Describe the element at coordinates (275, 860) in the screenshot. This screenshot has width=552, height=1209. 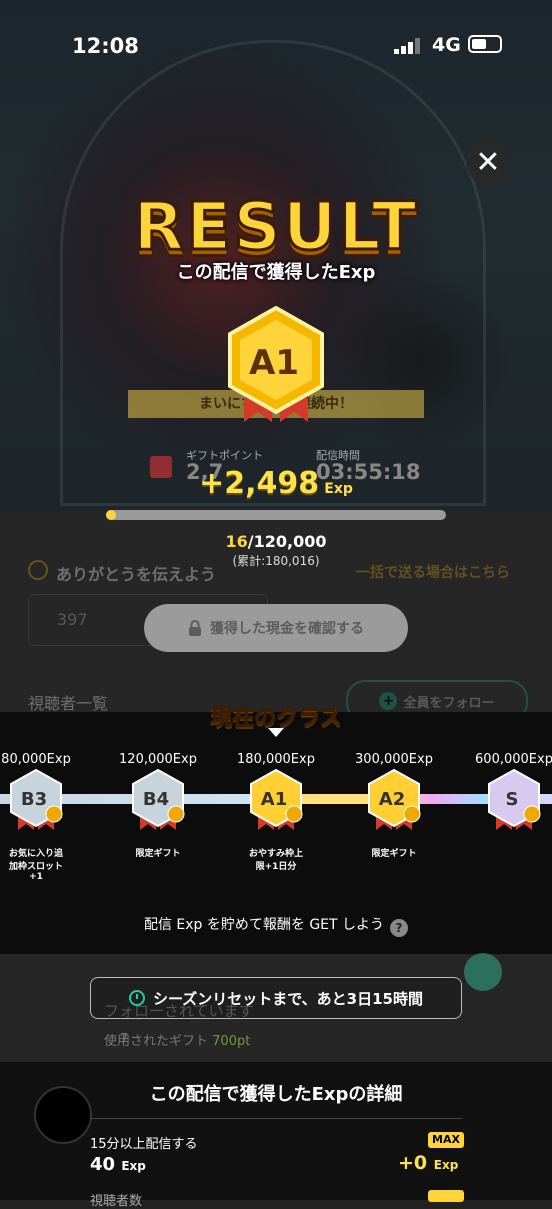
I see `tier-reward: おやすみ枠上限+1日分` at that location.